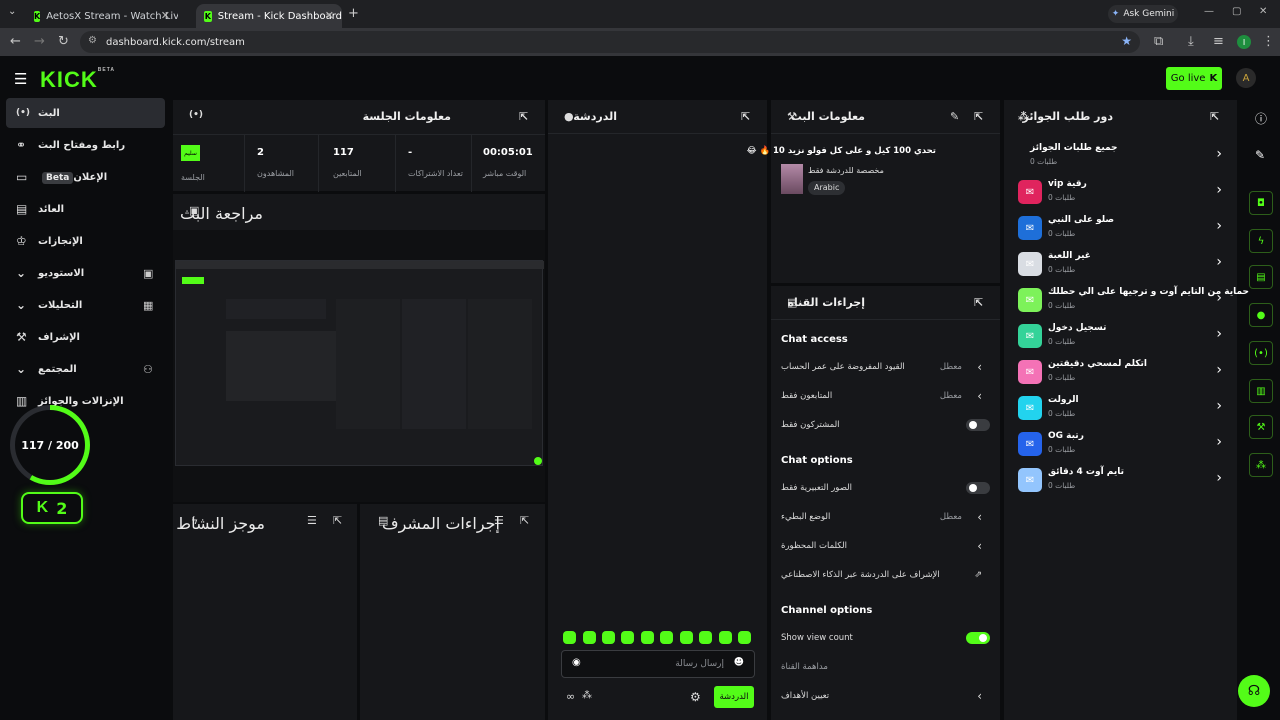 This screenshot has height=720, width=1280. I want to click on ask-gemini-button: ✦ Ask Gemini, so click(1143, 14).